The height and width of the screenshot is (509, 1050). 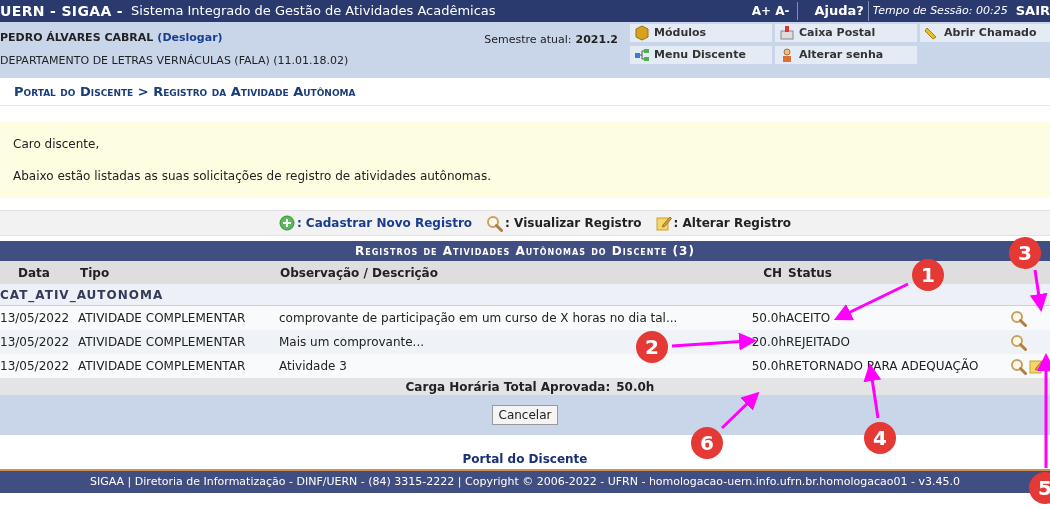 What do you see at coordinates (841, 11) in the screenshot?
I see `help-link: Ajuda?` at bounding box center [841, 11].